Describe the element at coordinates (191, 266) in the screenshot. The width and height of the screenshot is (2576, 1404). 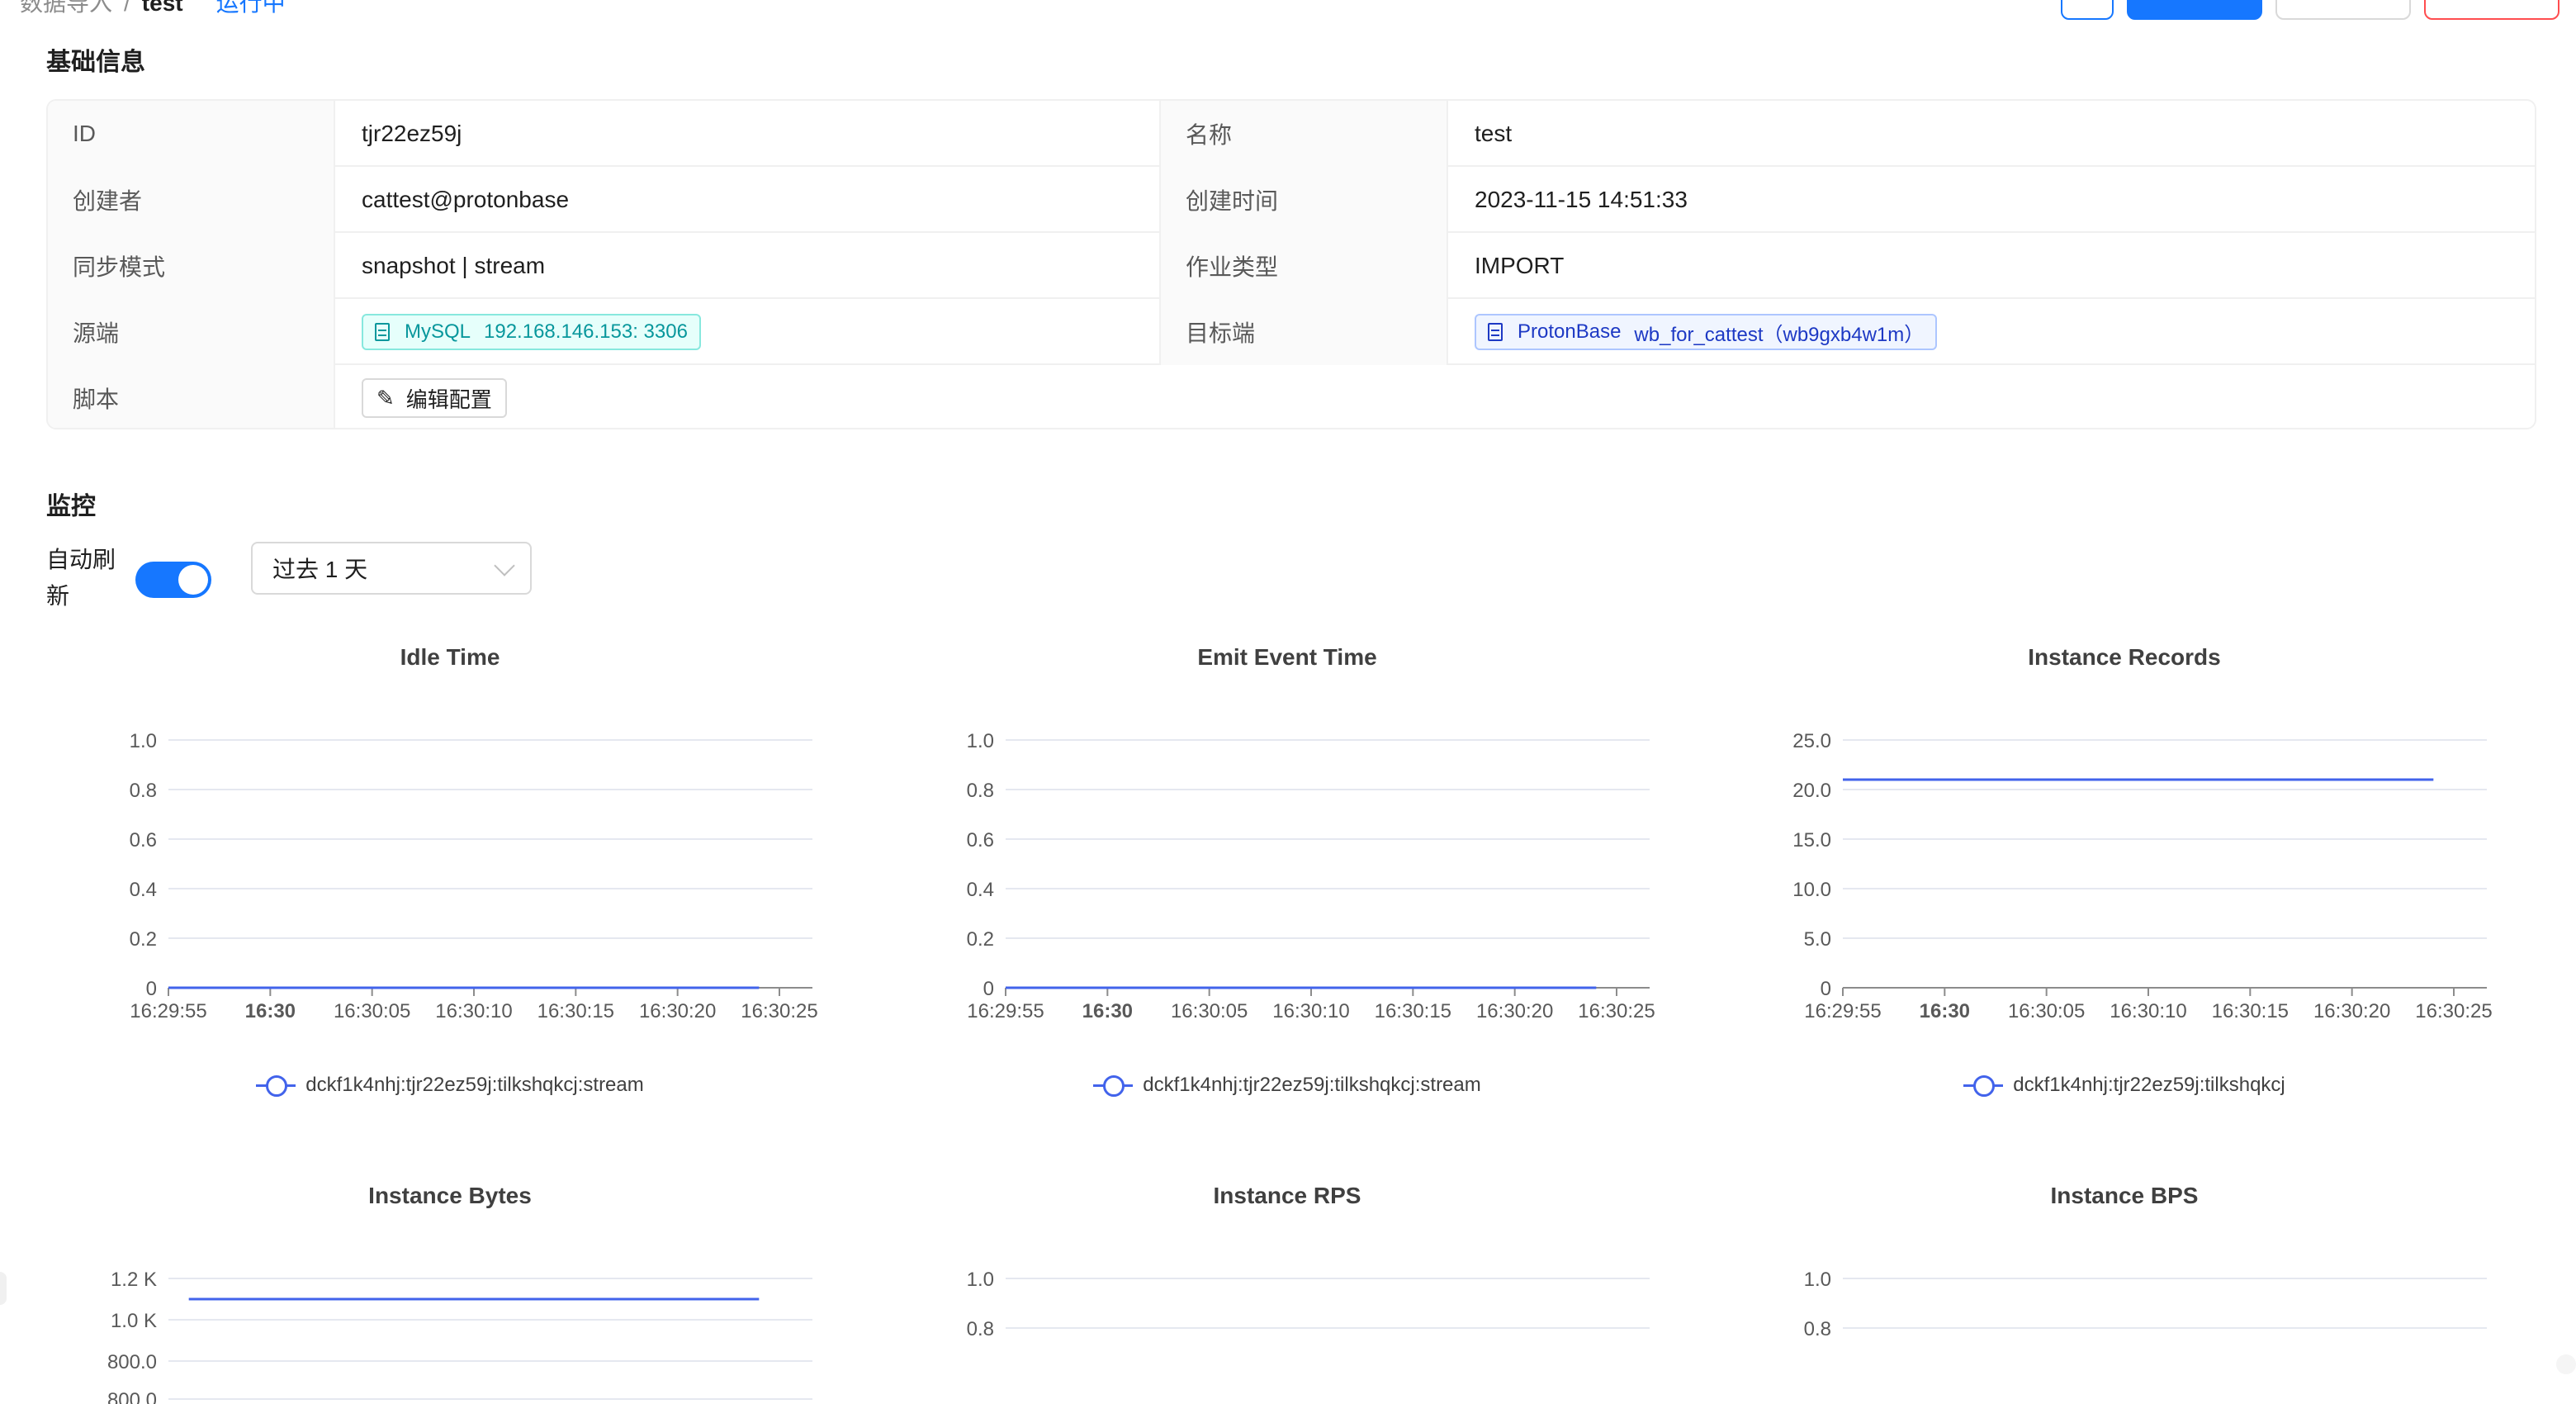
I see `sync-mode-label: 同步模式` at that location.